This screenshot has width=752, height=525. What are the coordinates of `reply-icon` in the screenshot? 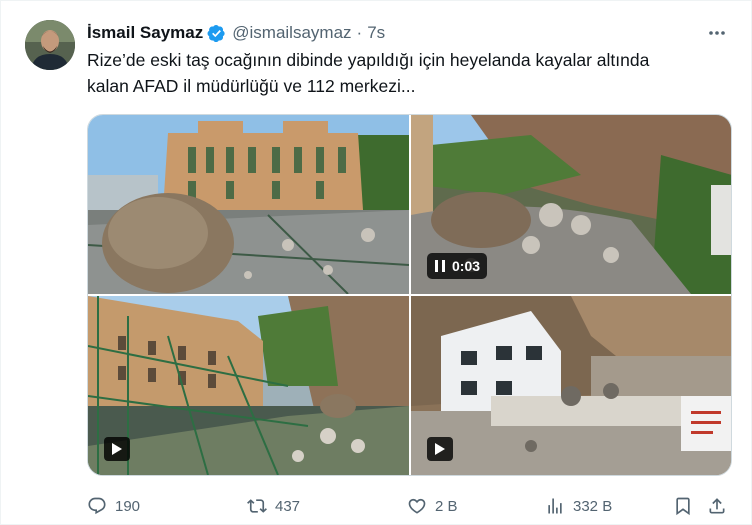 It's located at (97, 506).